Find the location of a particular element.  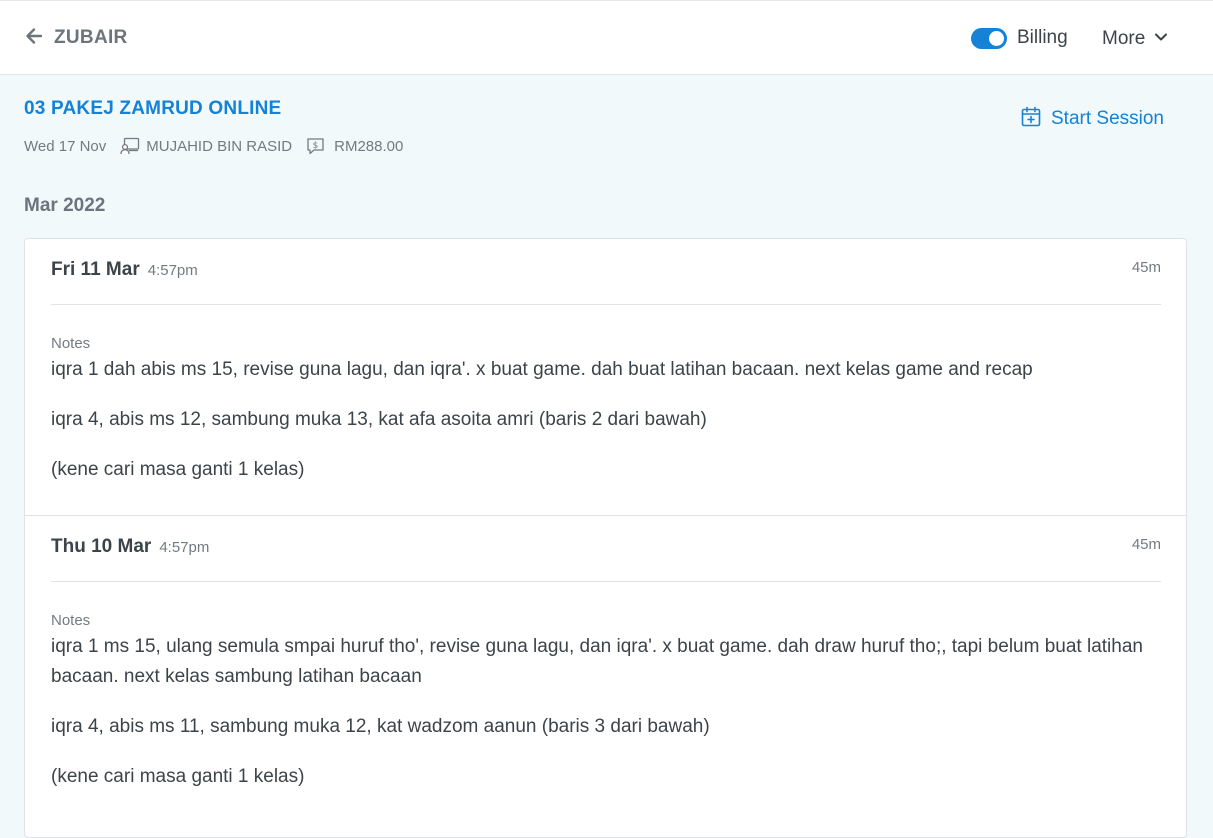

session-date-block: Fri 11 Mar 4:57pm is located at coordinates (124, 270).